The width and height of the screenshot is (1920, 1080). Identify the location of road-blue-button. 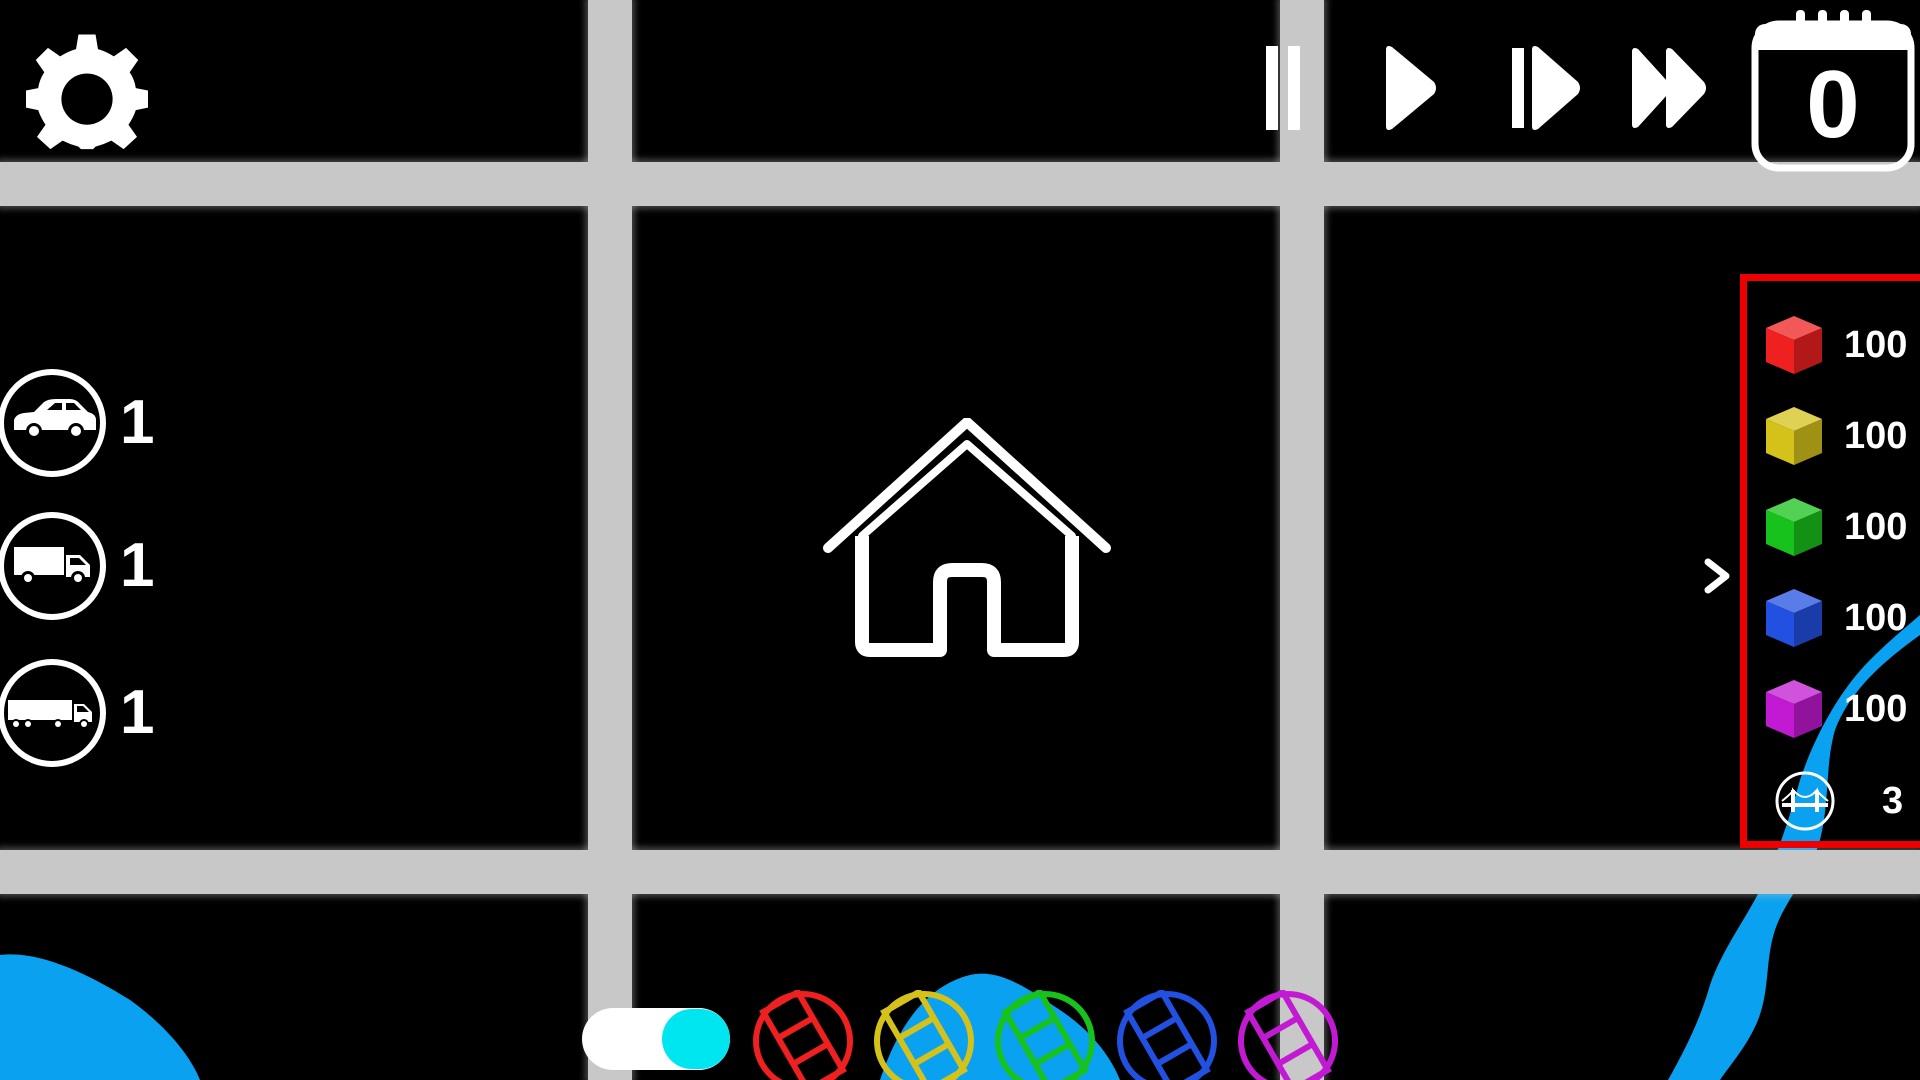
(1167, 1035).